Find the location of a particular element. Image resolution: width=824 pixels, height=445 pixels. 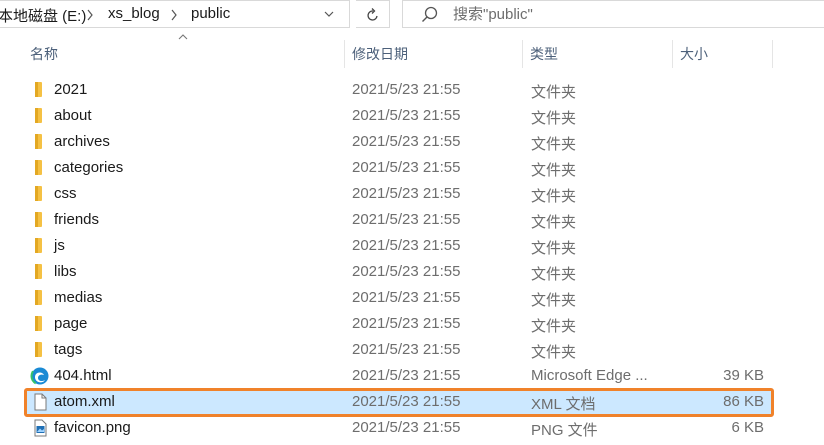

column-divider is located at coordinates (772, 54).